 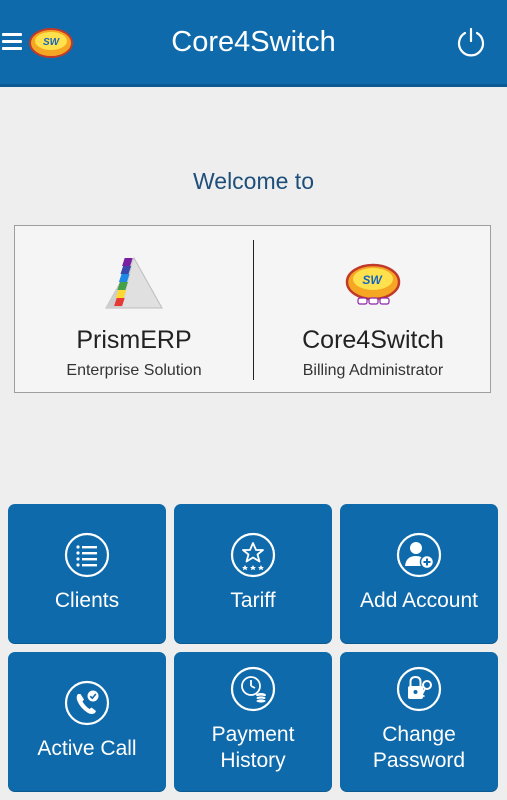 I want to click on brand-name-core4switch: Core4Switch, so click(x=373, y=340).